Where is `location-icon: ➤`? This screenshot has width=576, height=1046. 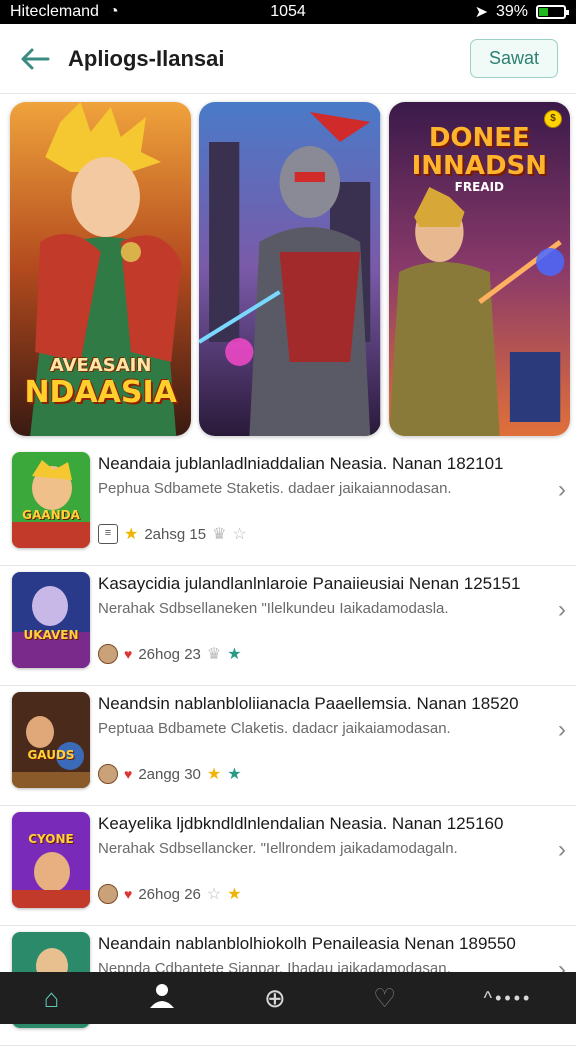
location-icon: ➤ is located at coordinates (481, 12).